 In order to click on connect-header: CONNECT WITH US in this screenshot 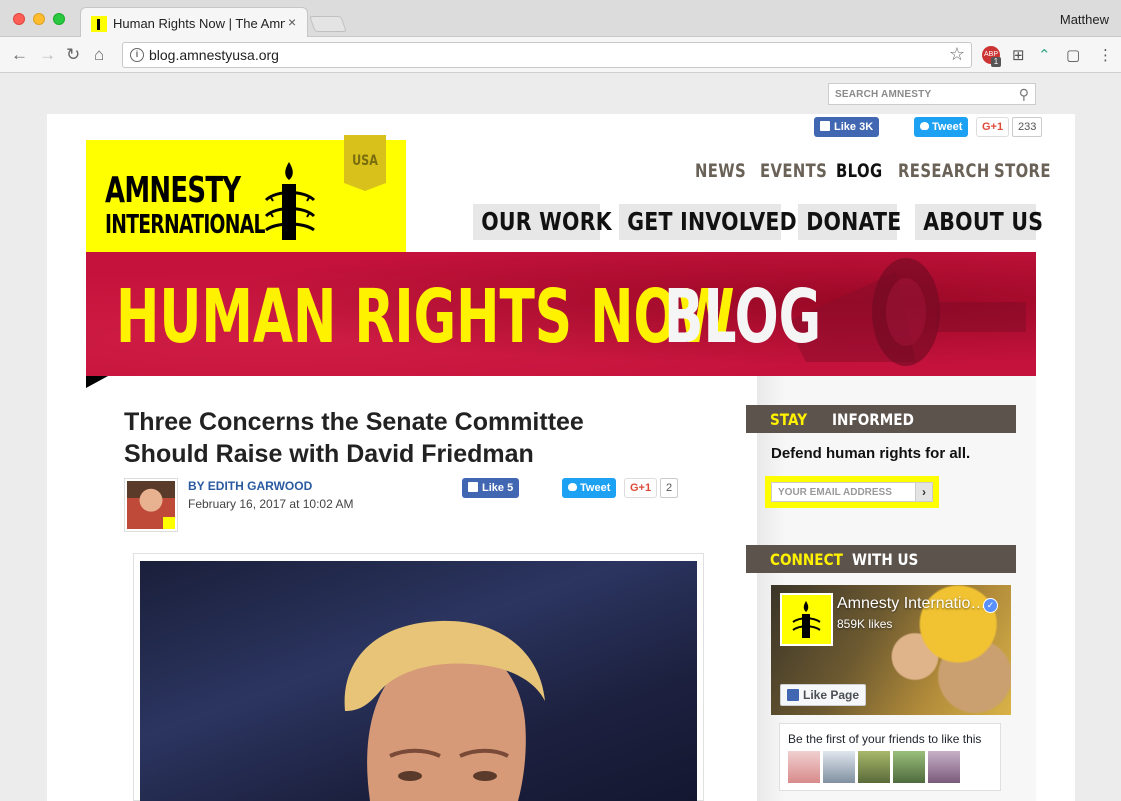, I will do `click(881, 559)`.